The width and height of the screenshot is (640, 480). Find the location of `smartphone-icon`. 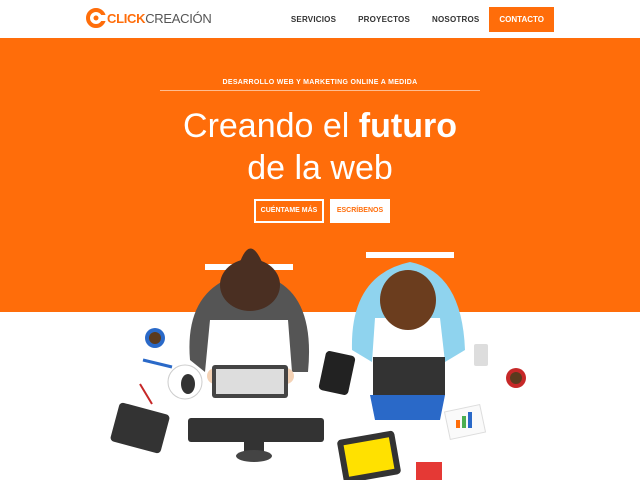

smartphone-icon is located at coordinates (337, 373).